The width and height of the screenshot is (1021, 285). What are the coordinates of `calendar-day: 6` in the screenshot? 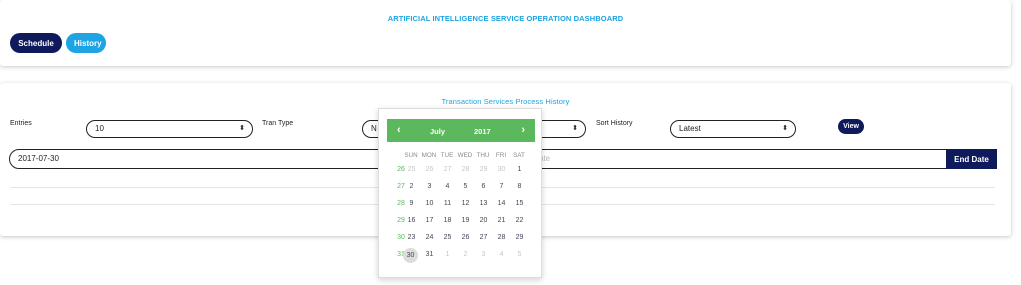 It's located at (483, 187).